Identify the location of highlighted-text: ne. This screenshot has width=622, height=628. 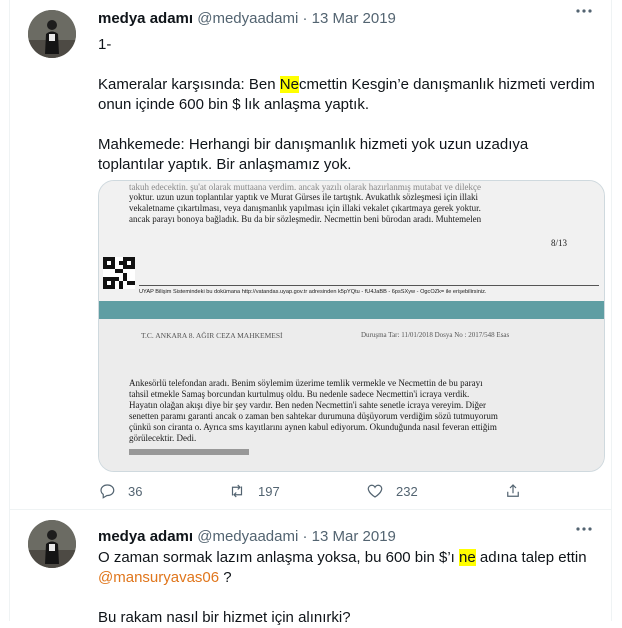
(467, 557).